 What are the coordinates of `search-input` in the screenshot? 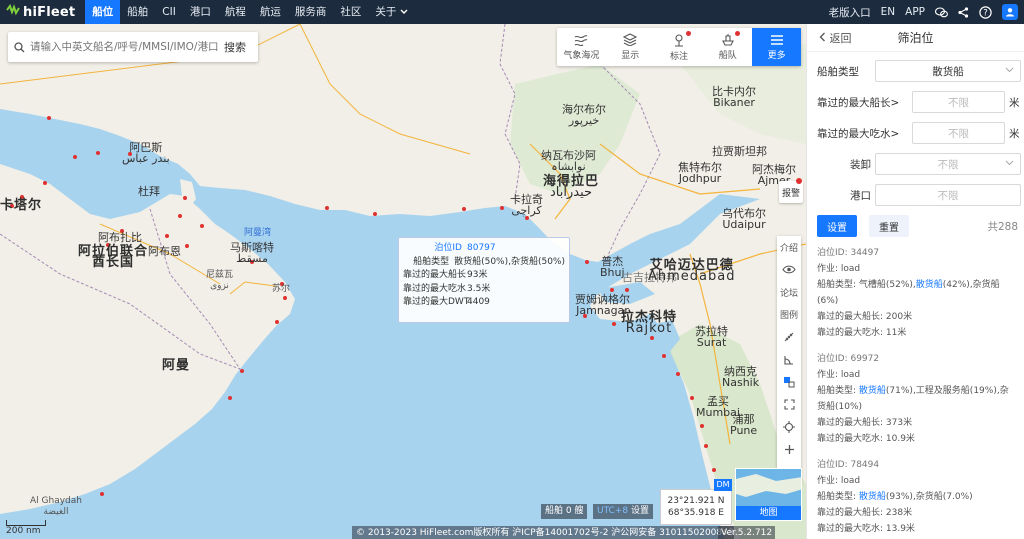 It's located at (124, 47).